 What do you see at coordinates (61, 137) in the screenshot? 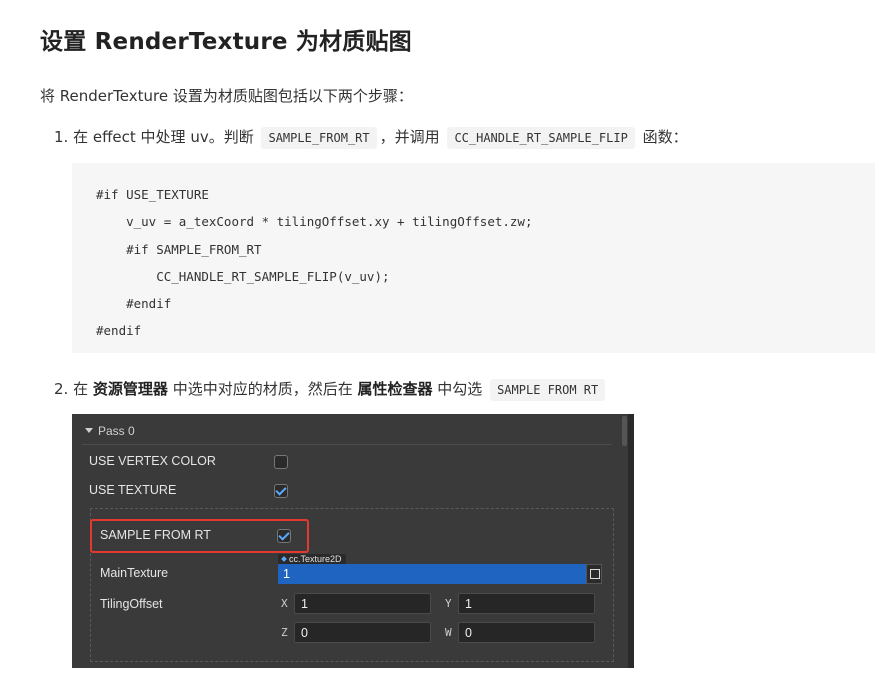
I see `step-1-number: 1.` at bounding box center [61, 137].